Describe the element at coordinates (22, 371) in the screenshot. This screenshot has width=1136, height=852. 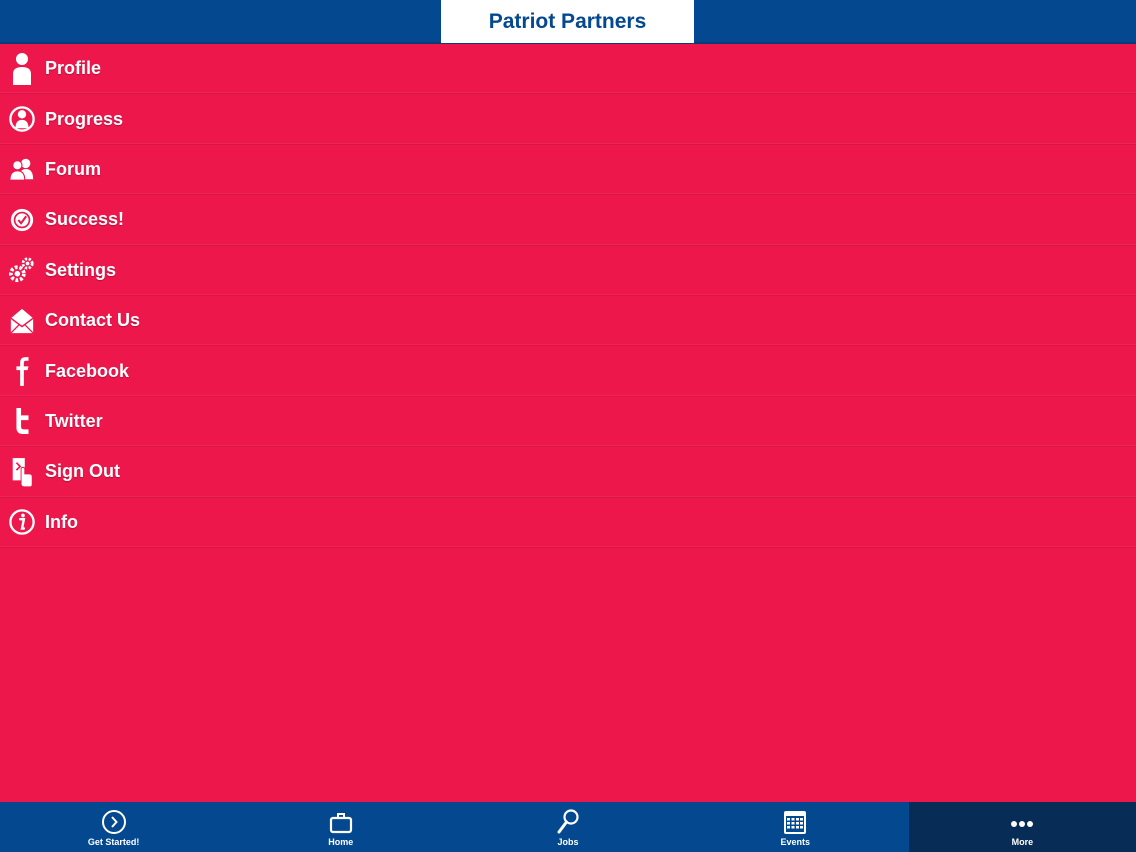
I see `facebook-icon` at that location.